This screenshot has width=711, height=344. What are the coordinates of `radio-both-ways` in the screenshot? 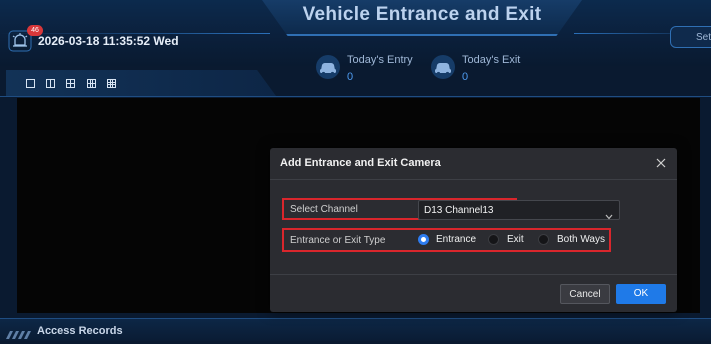 It's located at (543, 239).